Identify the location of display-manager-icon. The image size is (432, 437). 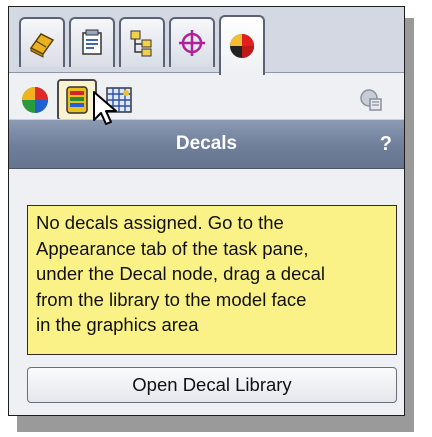
(242, 46).